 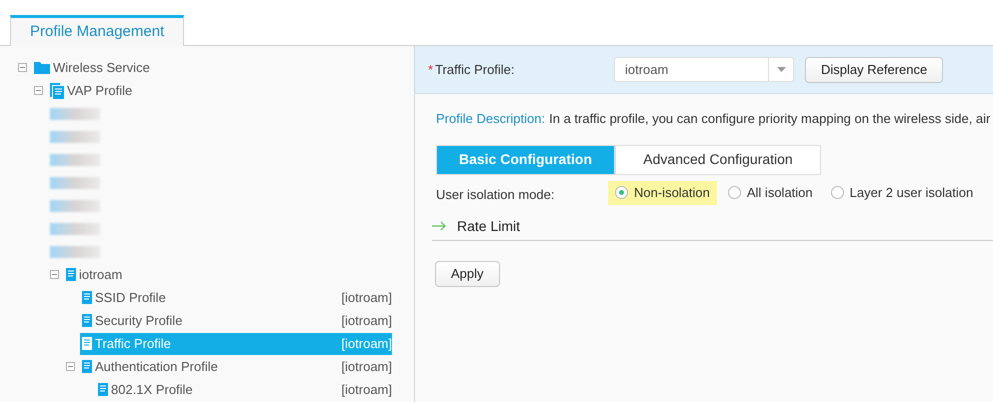 I want to click on tree-item: 802.1X Profile [iotroam], so click(x=244, y=389).